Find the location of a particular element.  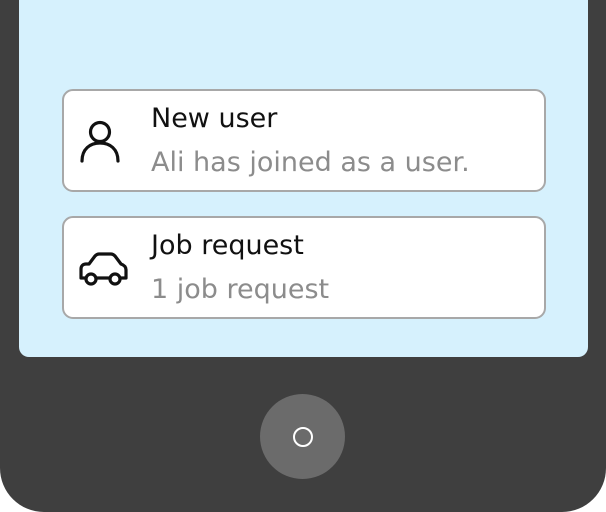

home-circle-icon is located at coordinates (303, 437).